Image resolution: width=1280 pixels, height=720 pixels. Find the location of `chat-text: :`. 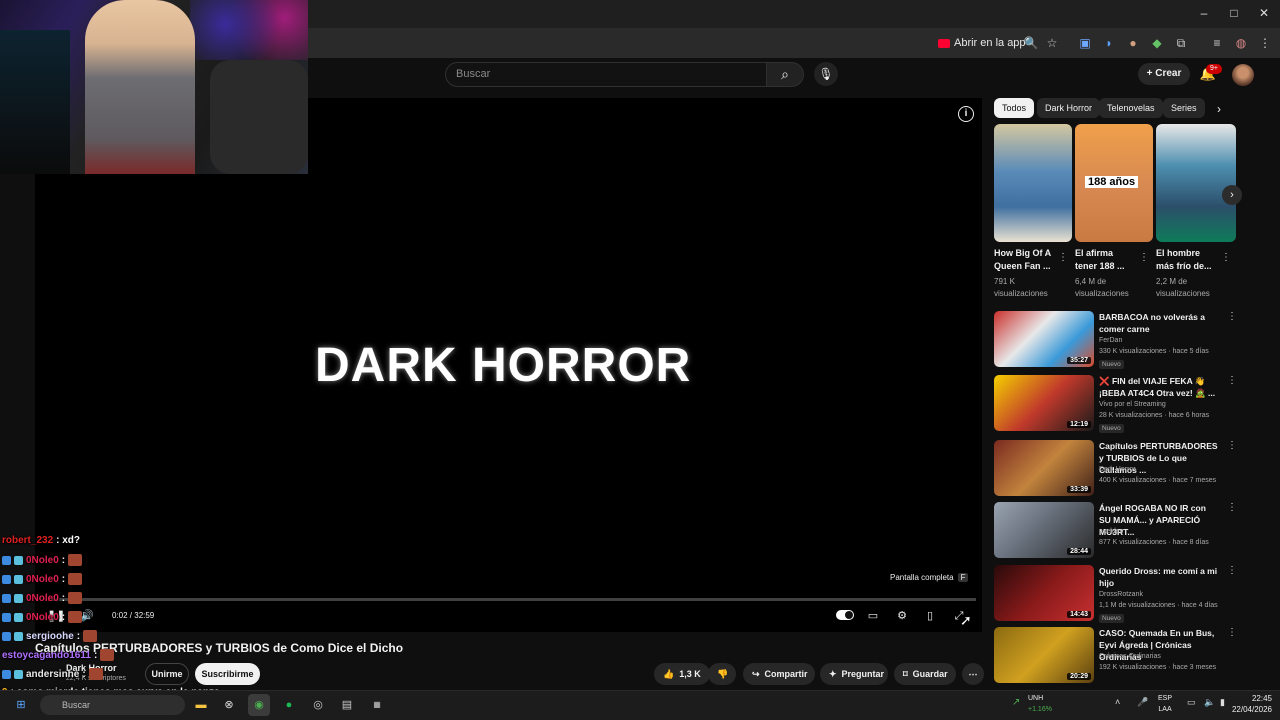

chat-text: : is located at coordinates (63, 560).